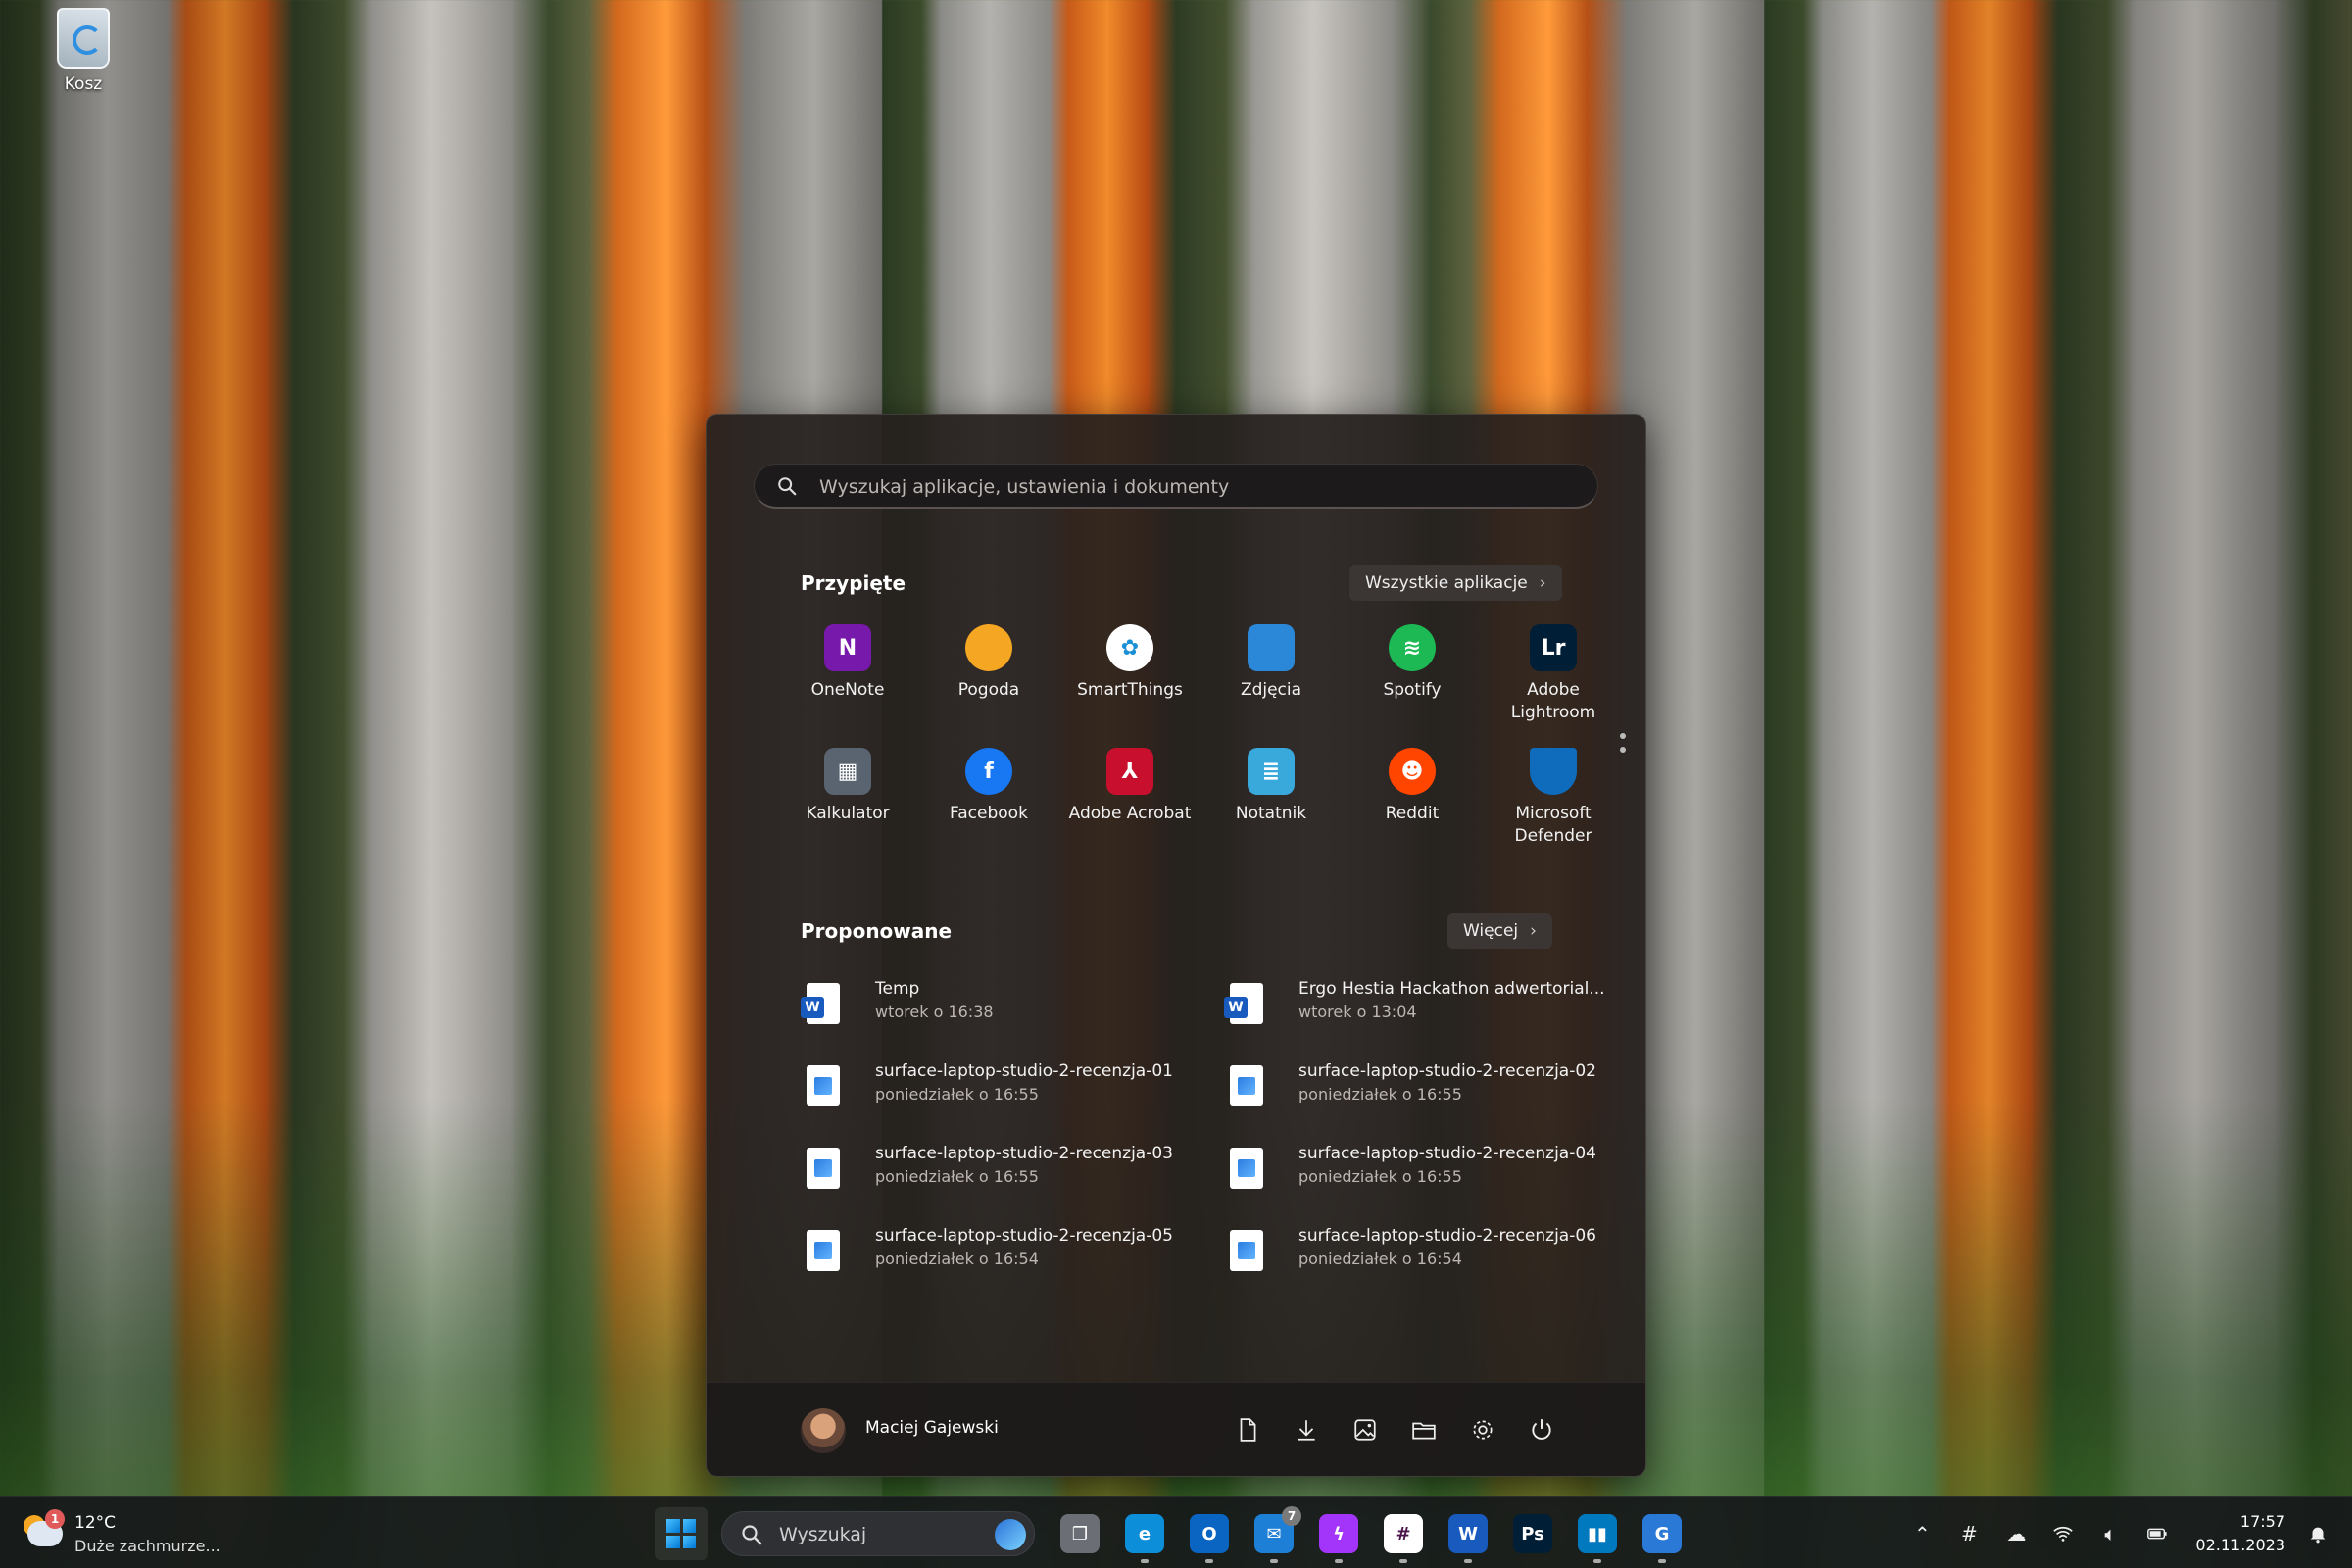  I want to click on file-explorer-icon, so click(1424, 1429).